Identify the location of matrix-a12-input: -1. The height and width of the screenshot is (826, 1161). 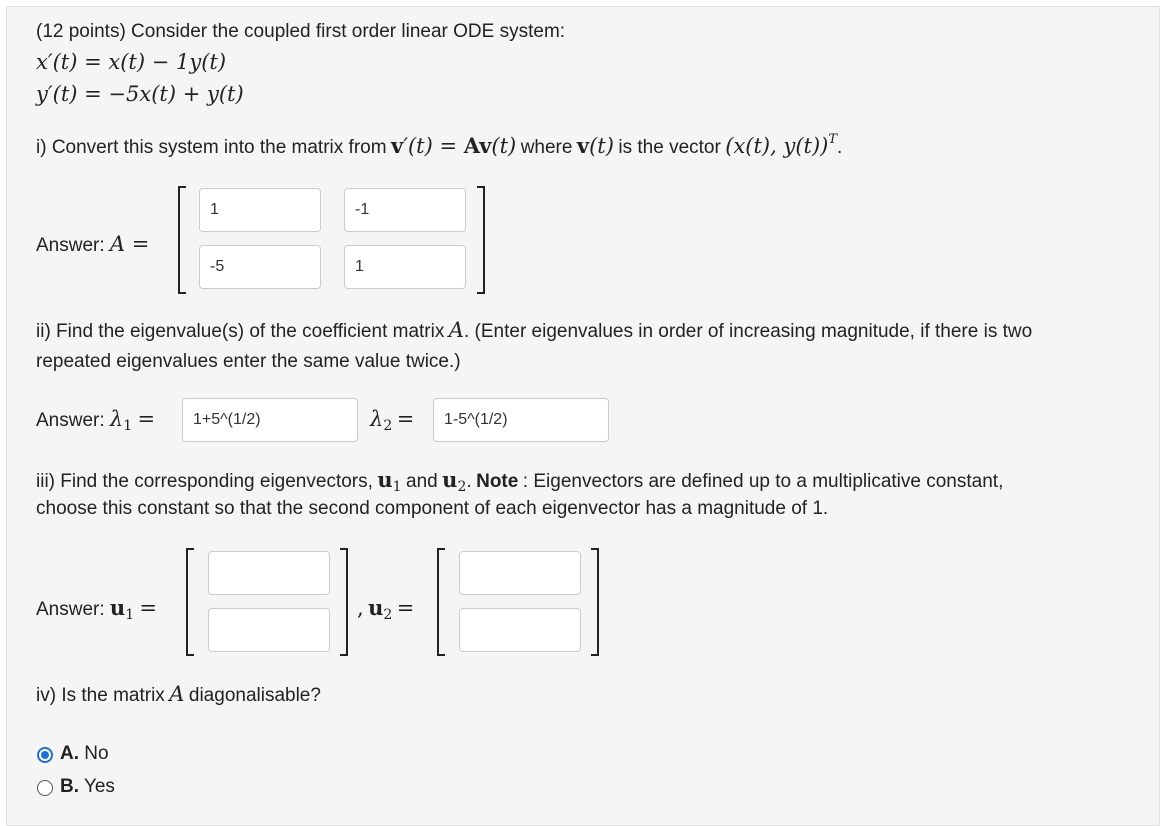
(405, 210).